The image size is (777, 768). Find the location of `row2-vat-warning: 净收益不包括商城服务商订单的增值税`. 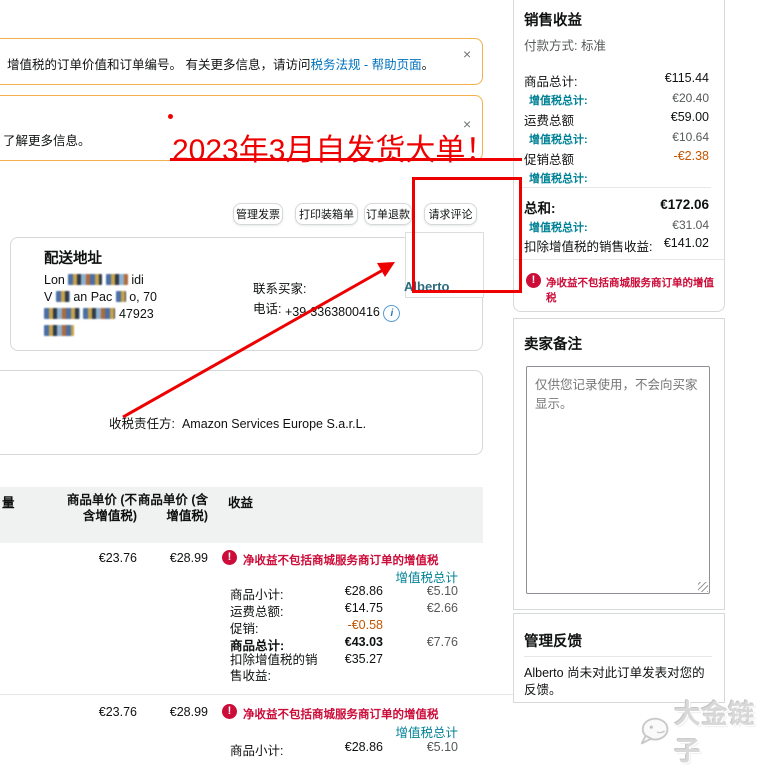

row2-vat-warning: 净收益不包括商城服务商订单的增值税 is located at coordinates (341, 715).